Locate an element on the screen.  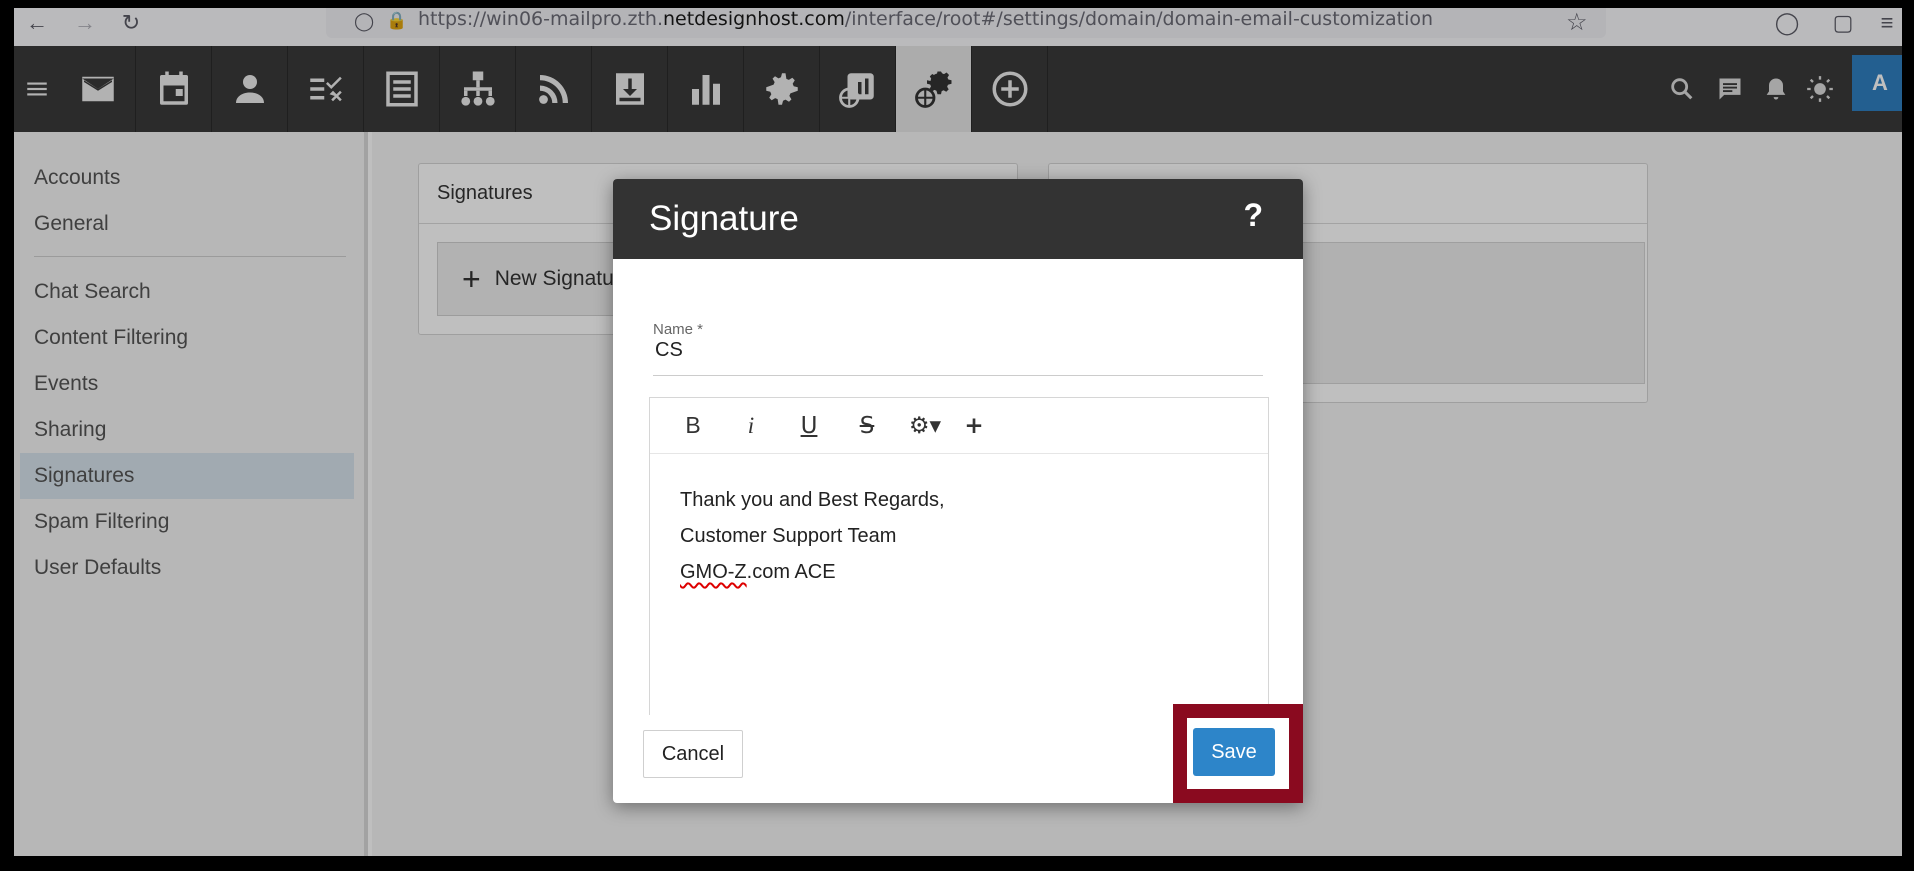
dialog-title: Signature is located at coordinates (724, 218).